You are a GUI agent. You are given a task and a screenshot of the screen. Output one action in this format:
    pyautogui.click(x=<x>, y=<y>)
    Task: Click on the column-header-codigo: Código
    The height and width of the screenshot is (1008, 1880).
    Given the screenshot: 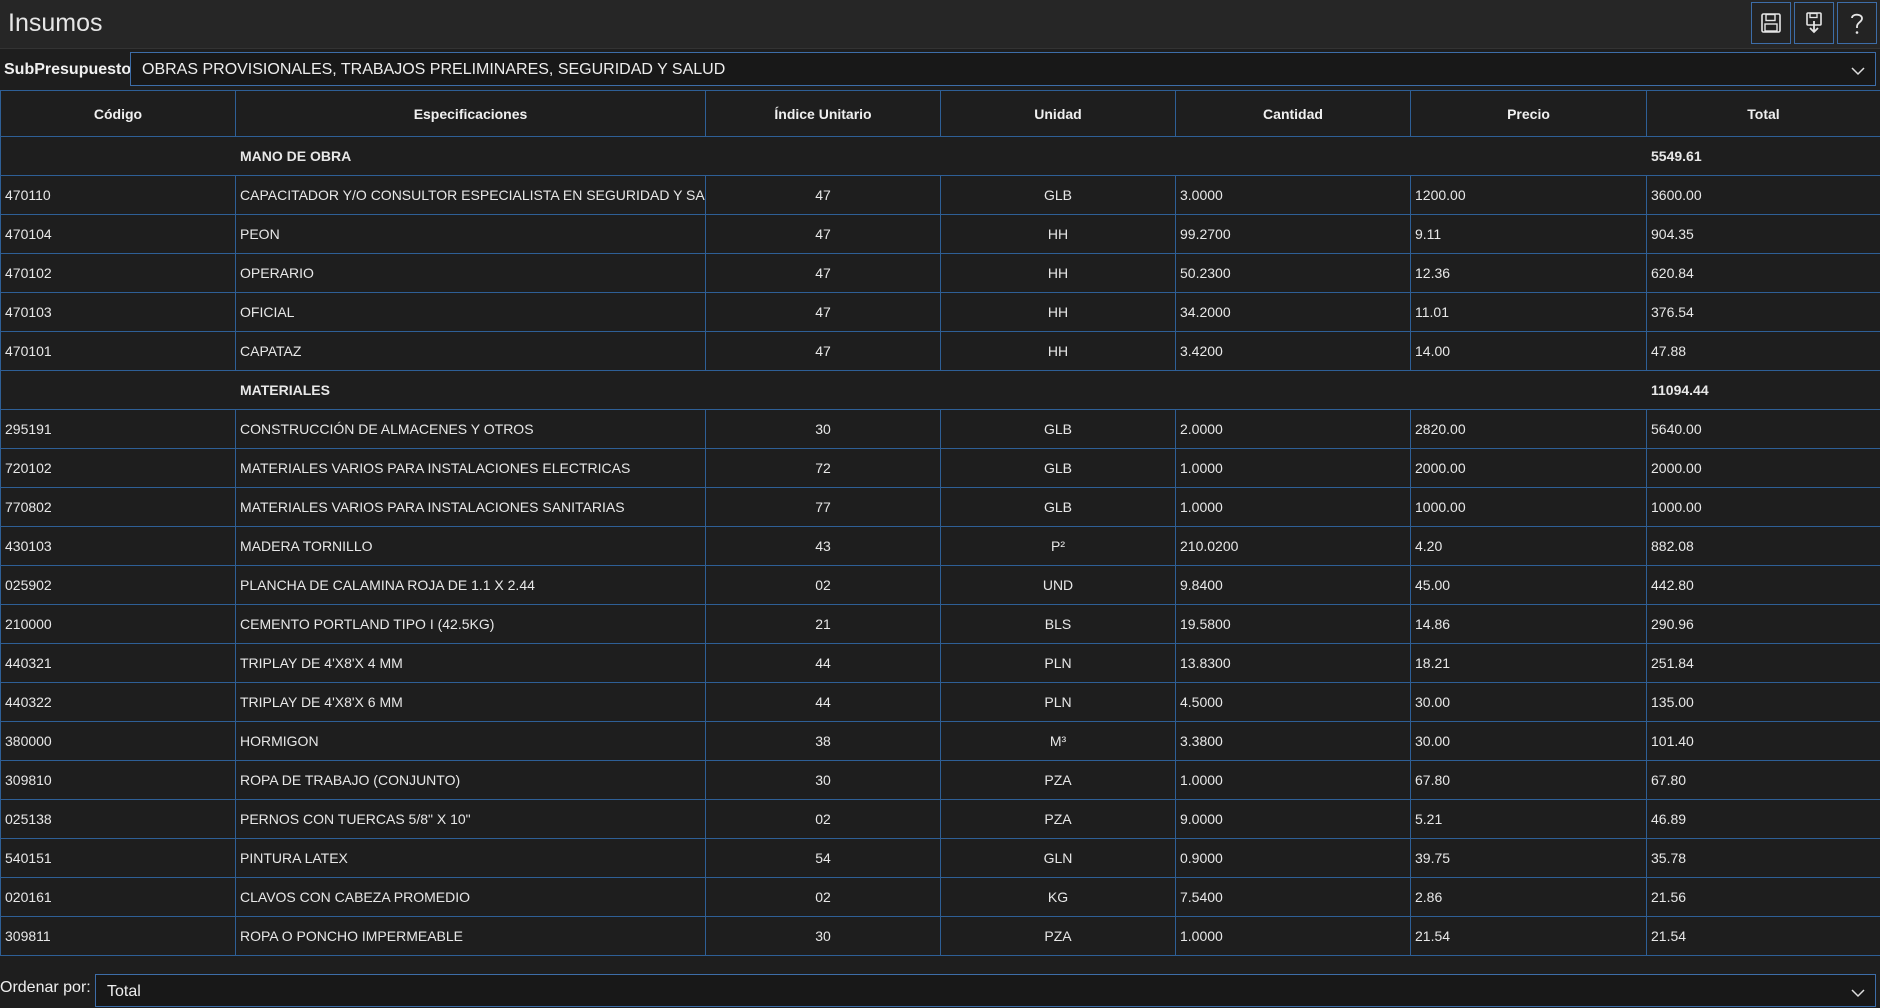 What is the action you would take?
    pyautogui.click(x=118, y=113)
    